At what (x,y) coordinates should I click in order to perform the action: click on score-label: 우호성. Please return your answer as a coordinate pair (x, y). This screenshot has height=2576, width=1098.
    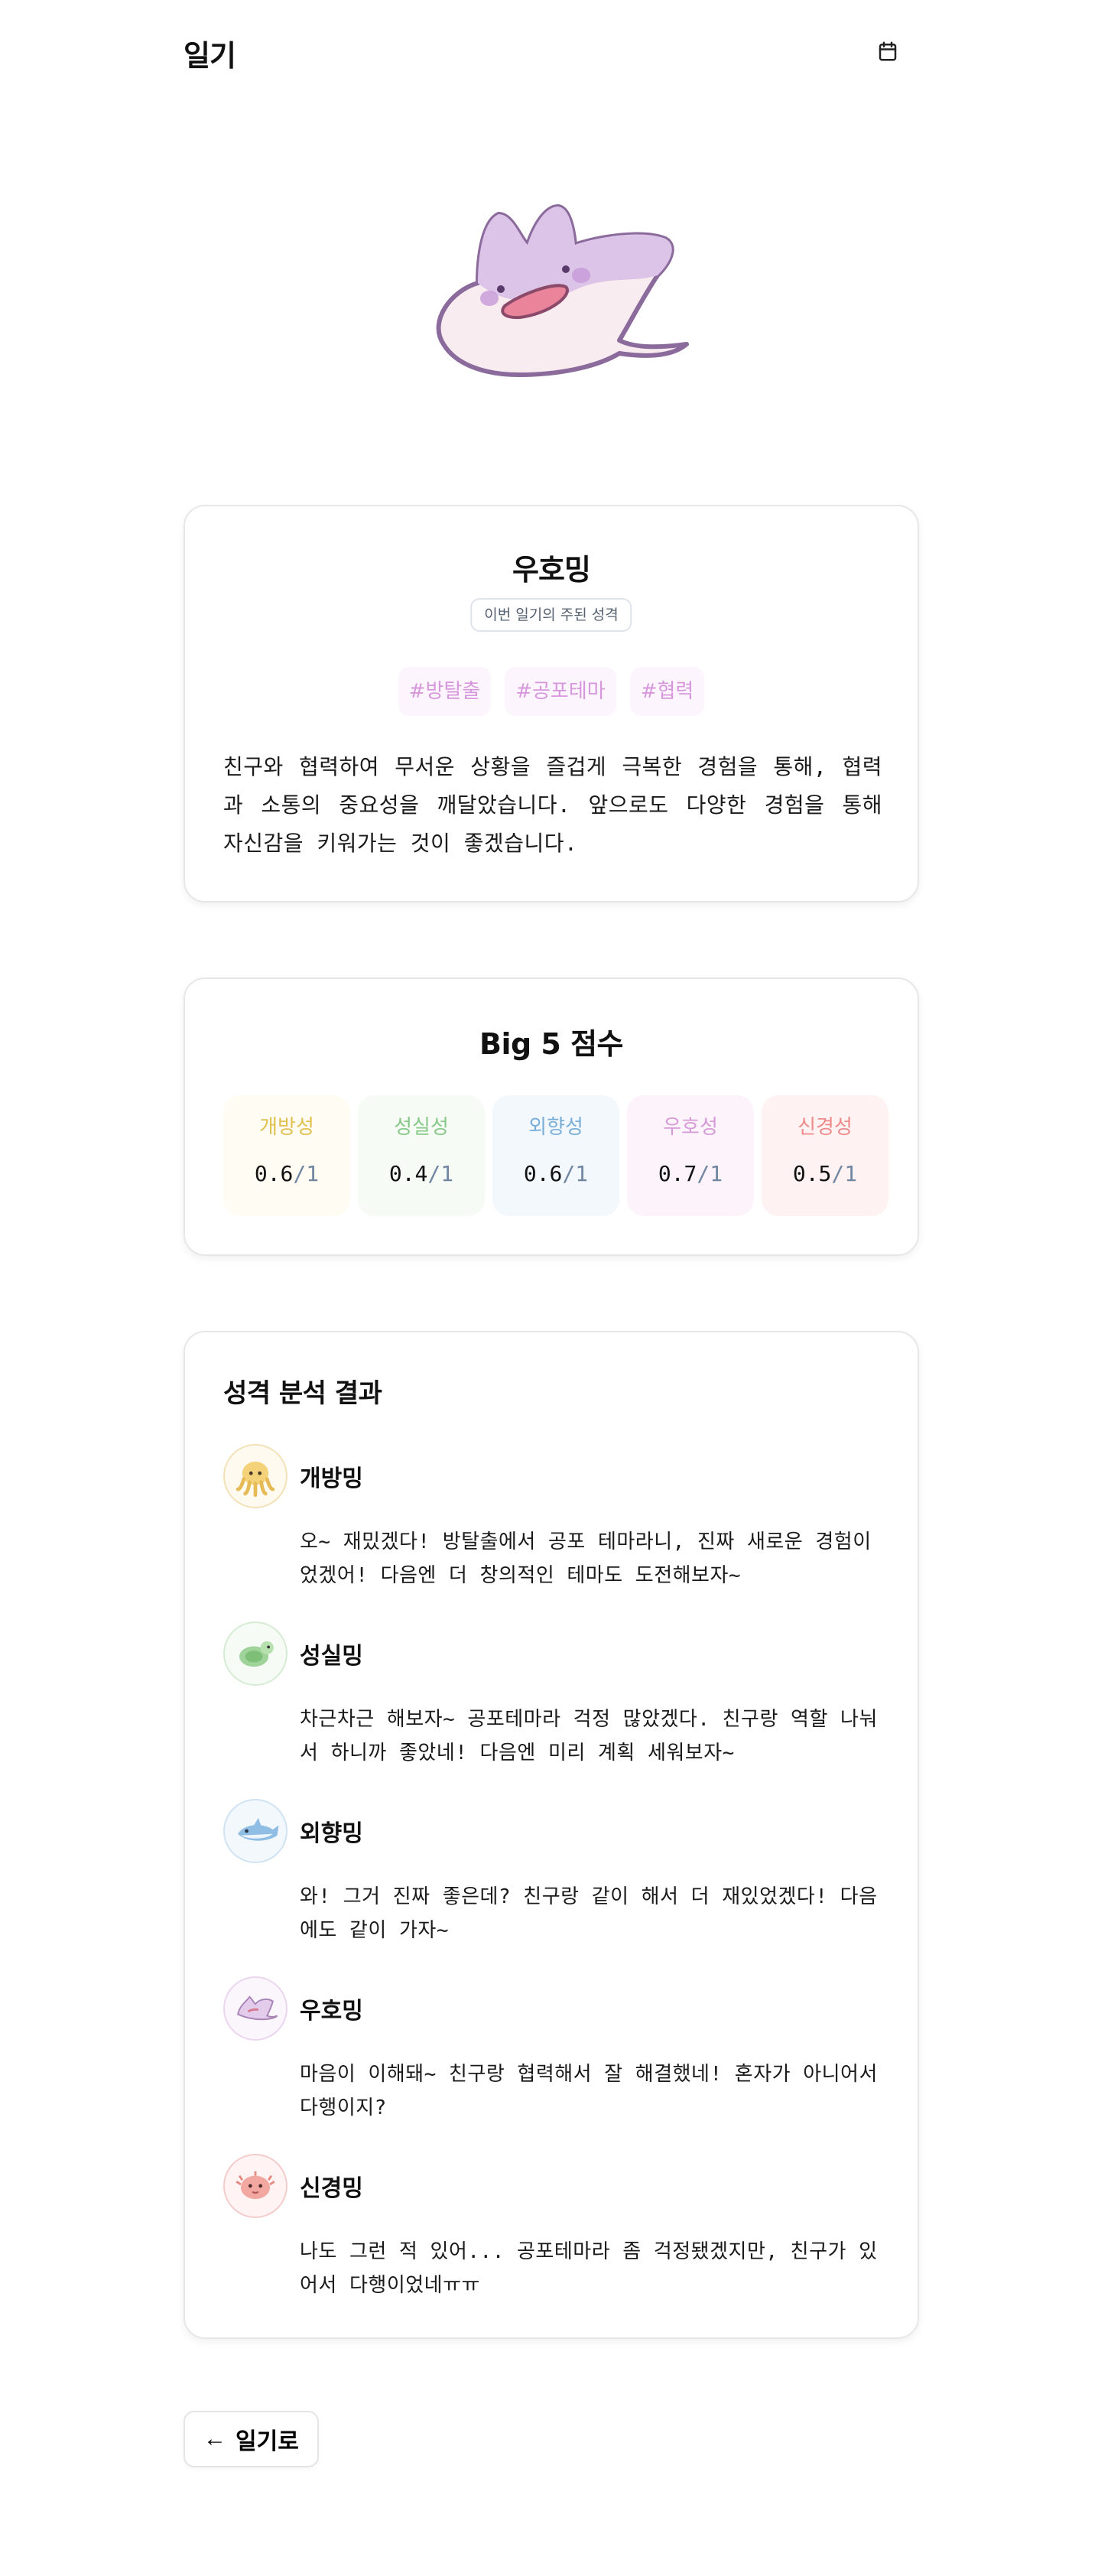
    Looking at the image, I should click on (690, 1127).